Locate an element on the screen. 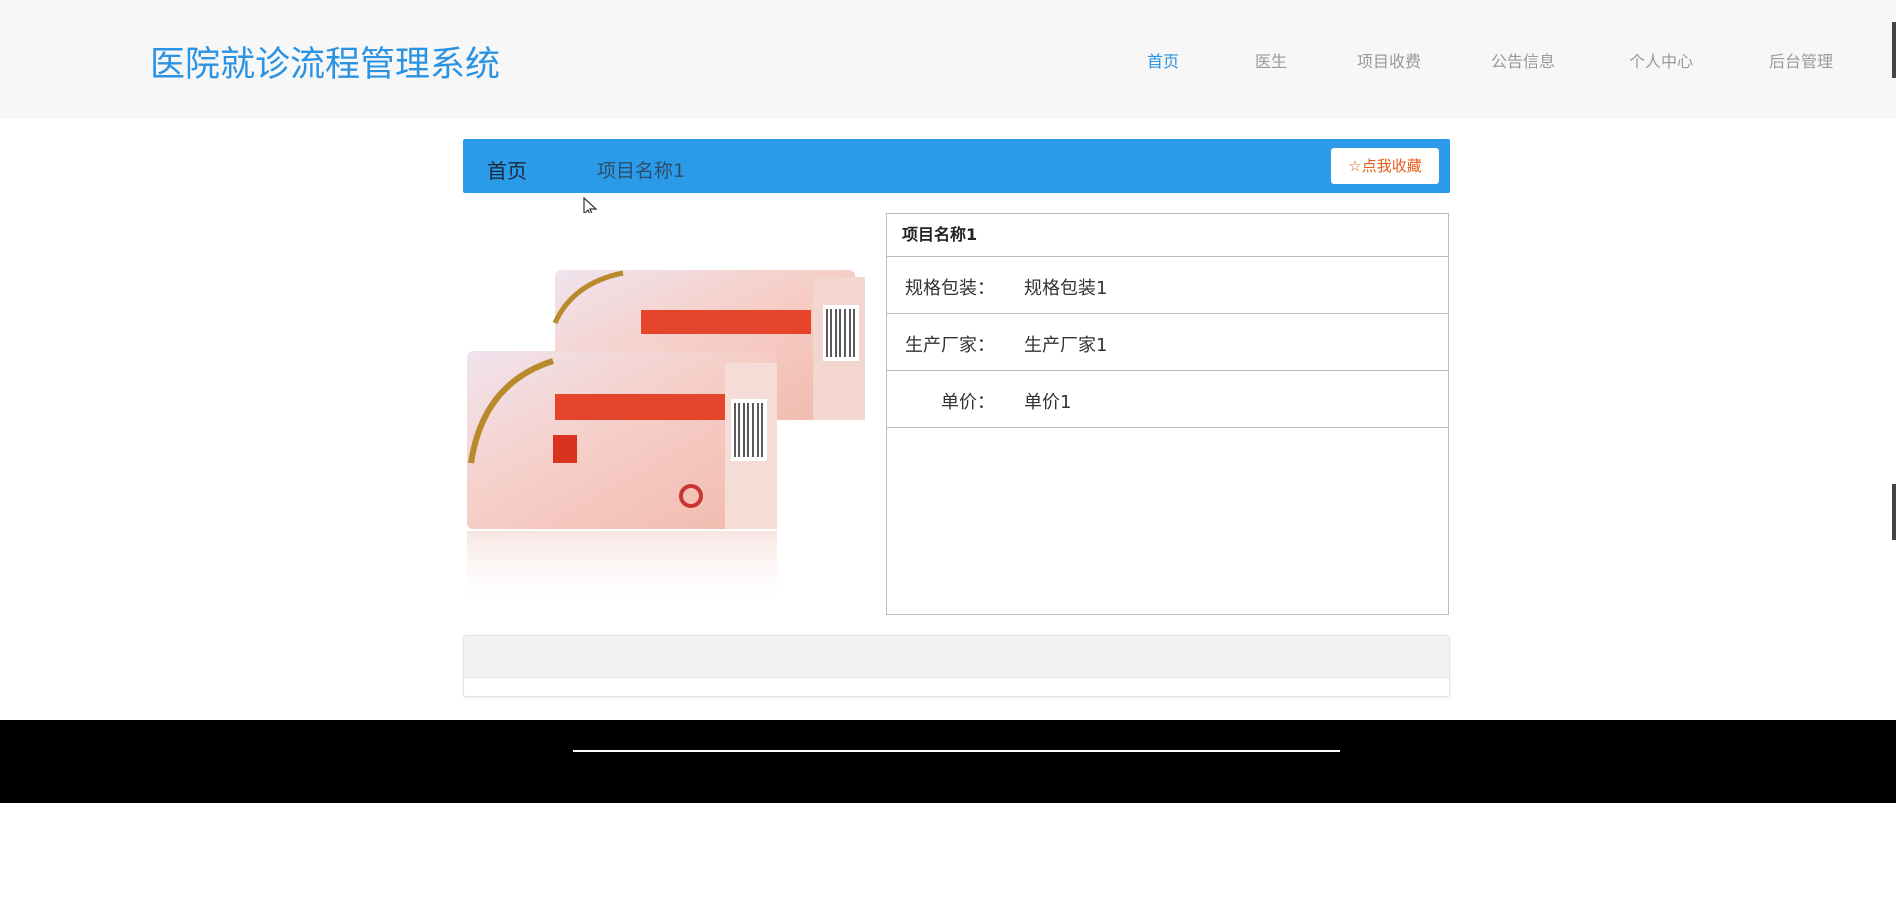 This screenshot has width=1896, height=918. breadcrumb-current: 项目名称1 is located at coordinates (641, 171).